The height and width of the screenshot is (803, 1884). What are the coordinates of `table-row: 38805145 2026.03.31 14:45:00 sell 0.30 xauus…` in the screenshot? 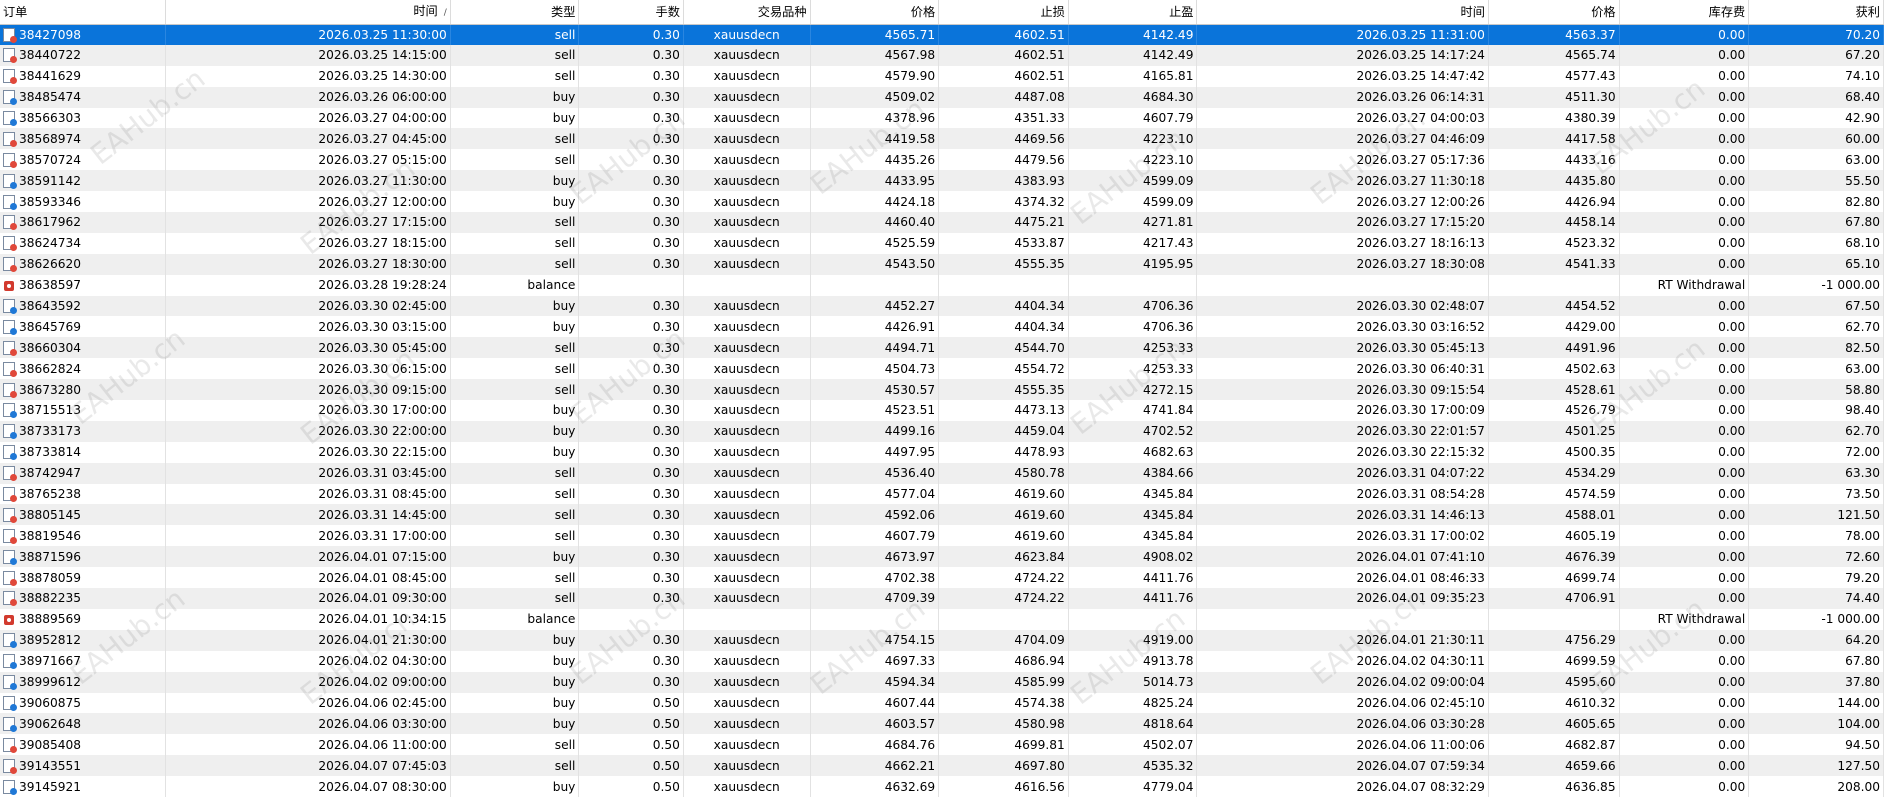 It's located at (942, 515).